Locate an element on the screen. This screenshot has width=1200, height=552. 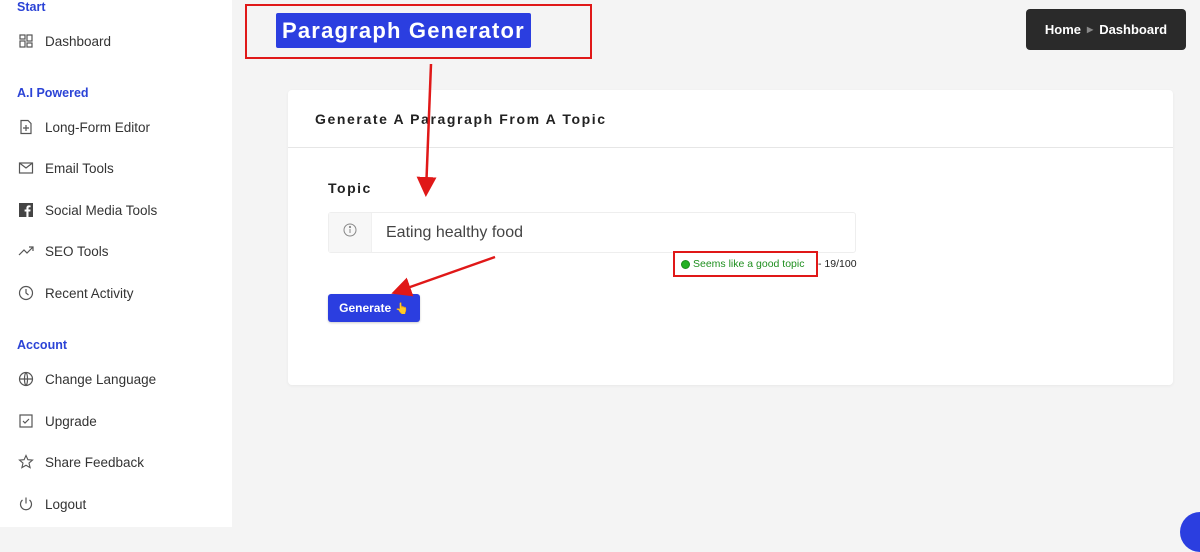
sidebar-item-label: Recent Activity is located at coordinates (89, 293).